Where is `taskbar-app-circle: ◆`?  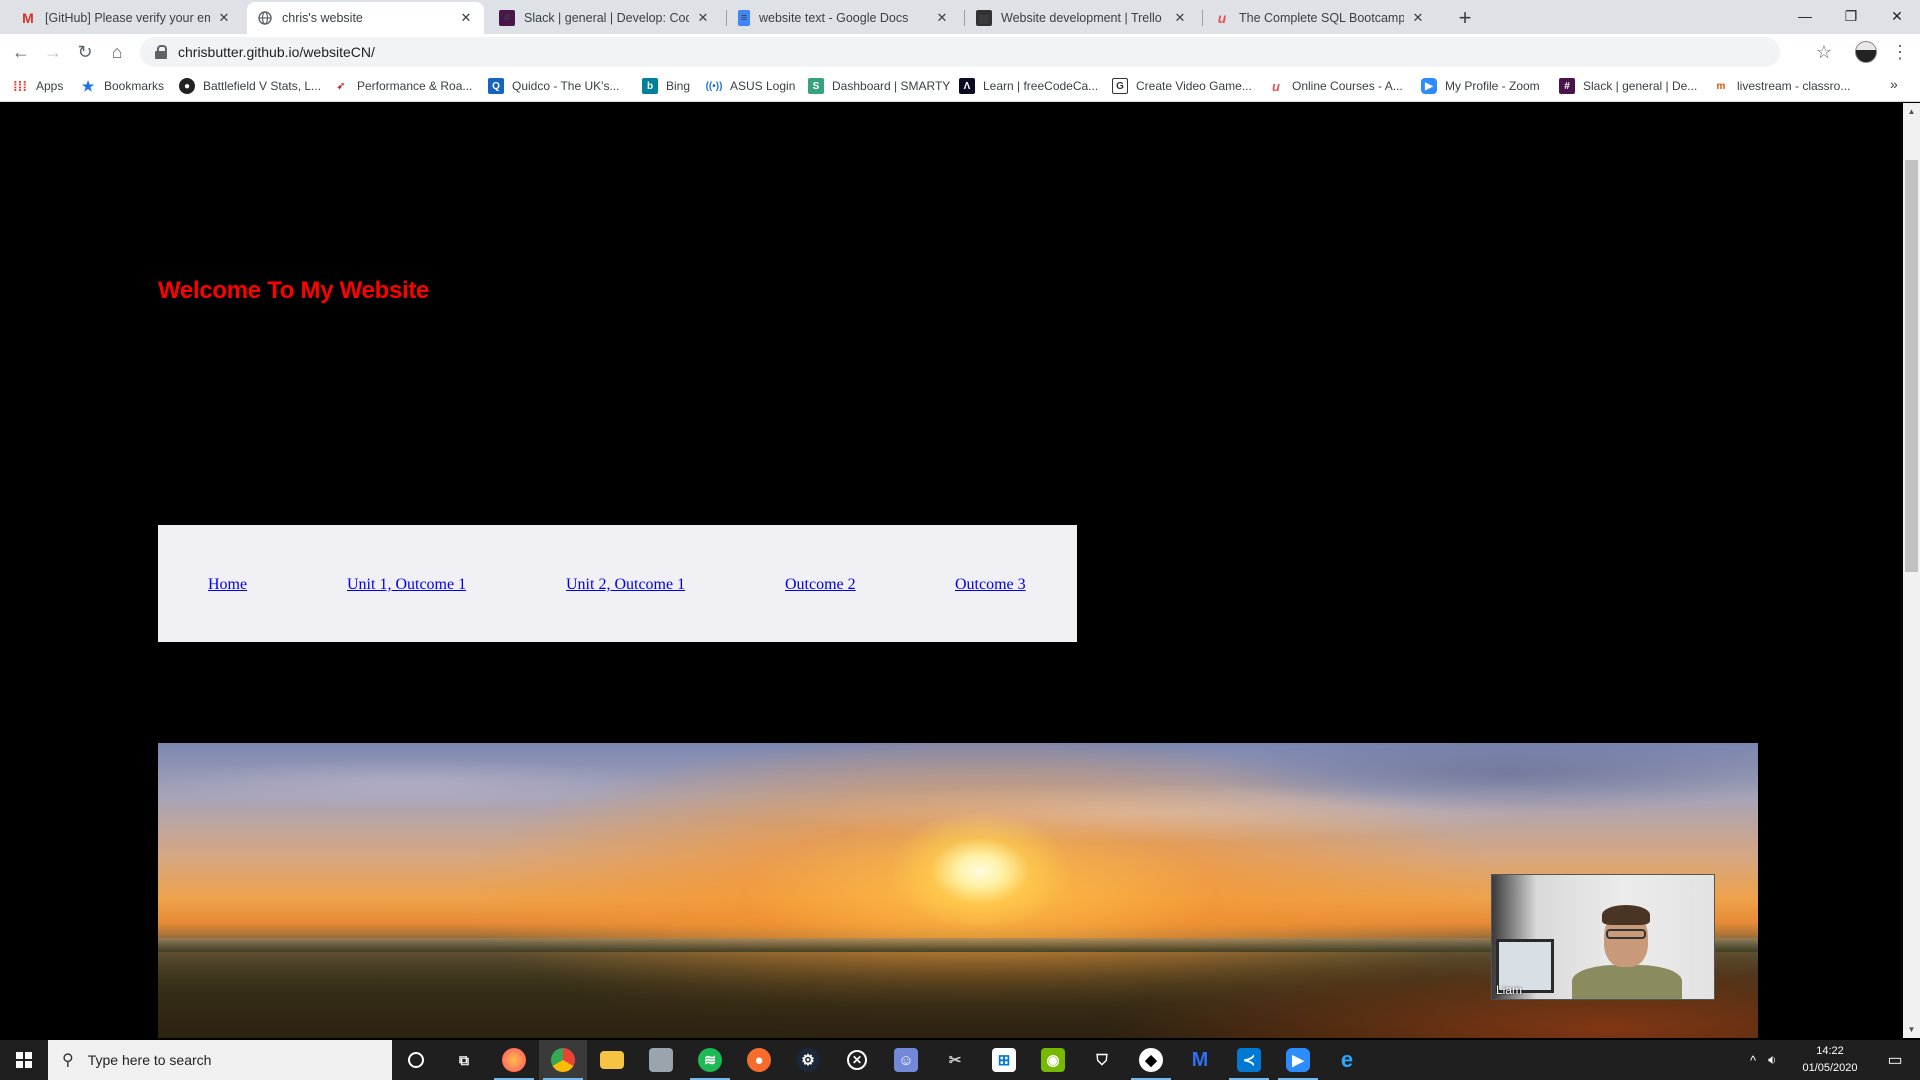 taskbar-app-circle: ◆ is located at coordinates (1151, 1060).